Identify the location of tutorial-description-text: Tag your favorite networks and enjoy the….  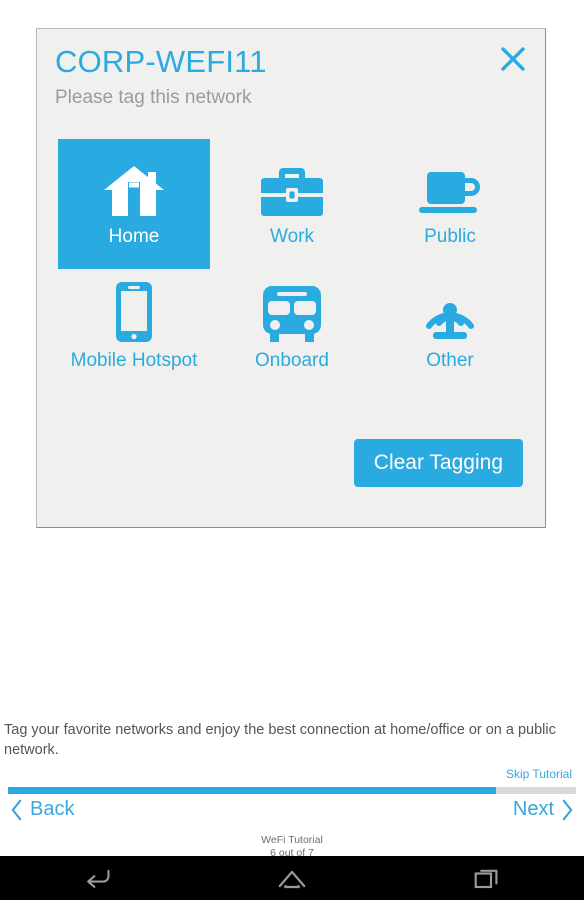
(280, 740).